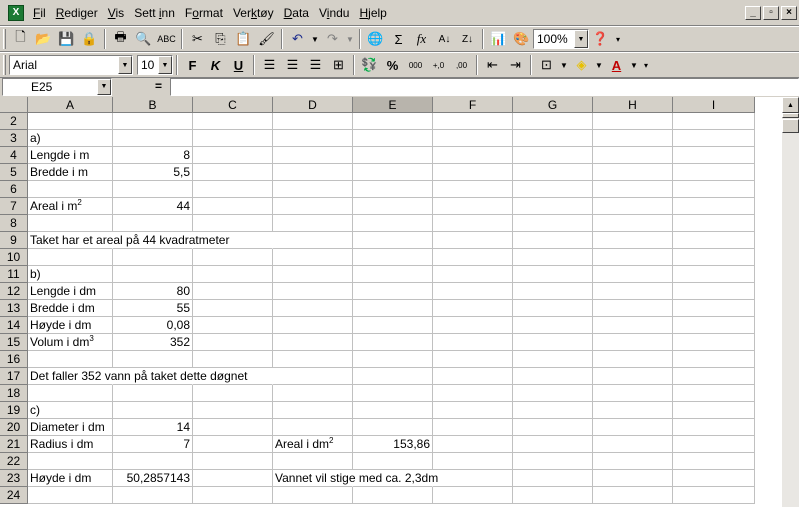 The width and height of the screenshot is (799, 507). Describe the element at coordinates (546, 65) in the screenshot. I see `borders-icon: ⊡` at that location.